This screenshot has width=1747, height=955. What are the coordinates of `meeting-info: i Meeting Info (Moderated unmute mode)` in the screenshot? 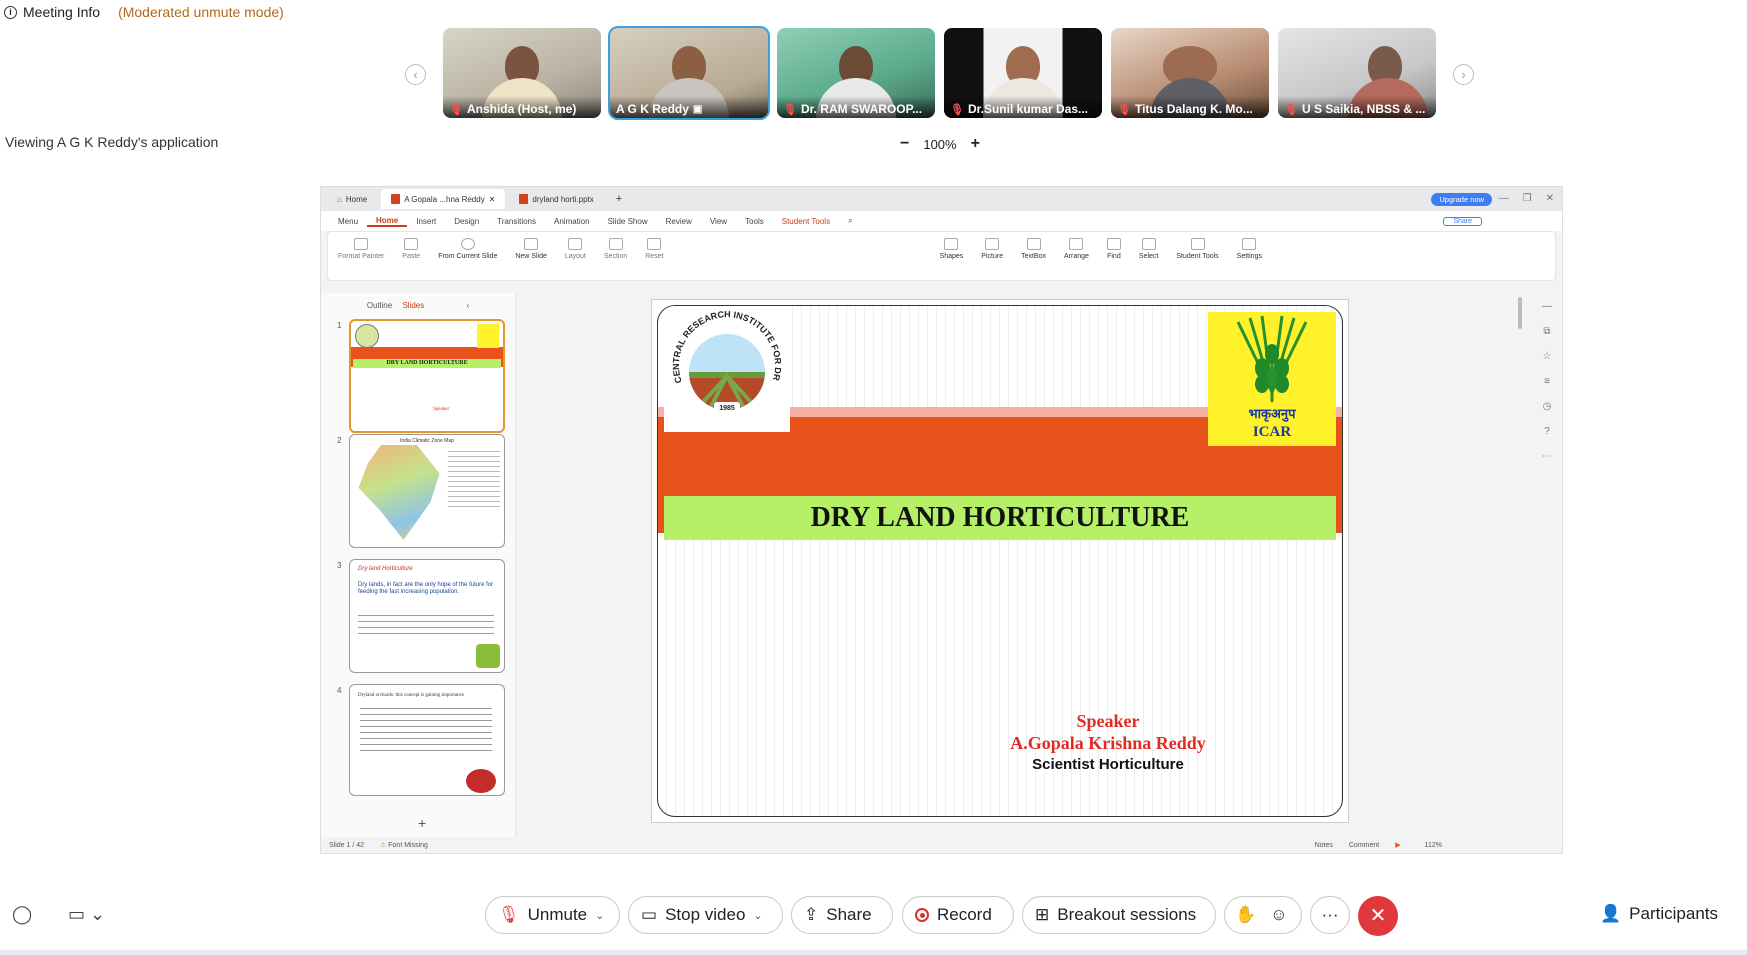 It's located at (144, 12).